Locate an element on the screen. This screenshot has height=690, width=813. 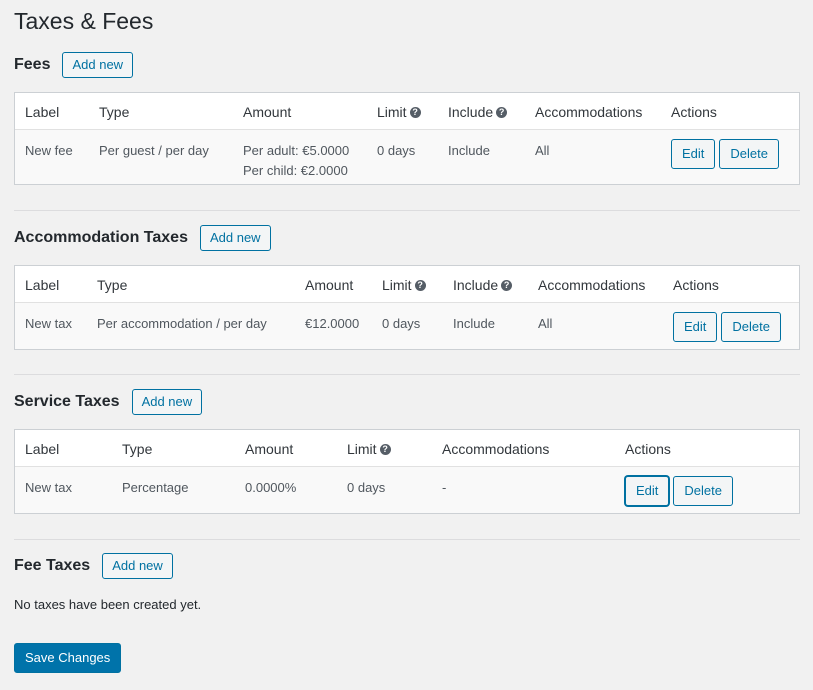
accommodation-taxes-add-new-button: Add new is located at coordinates (235, 238).